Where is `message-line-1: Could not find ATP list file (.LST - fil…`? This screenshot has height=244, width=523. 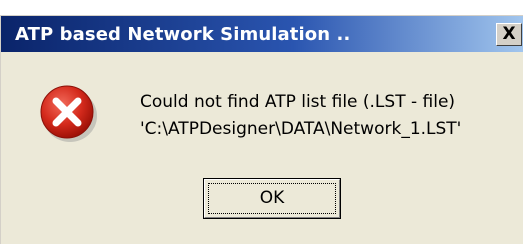
message-line-1: Could not find ATP list file (.LST - fil… is located at coordinates (298, 102).